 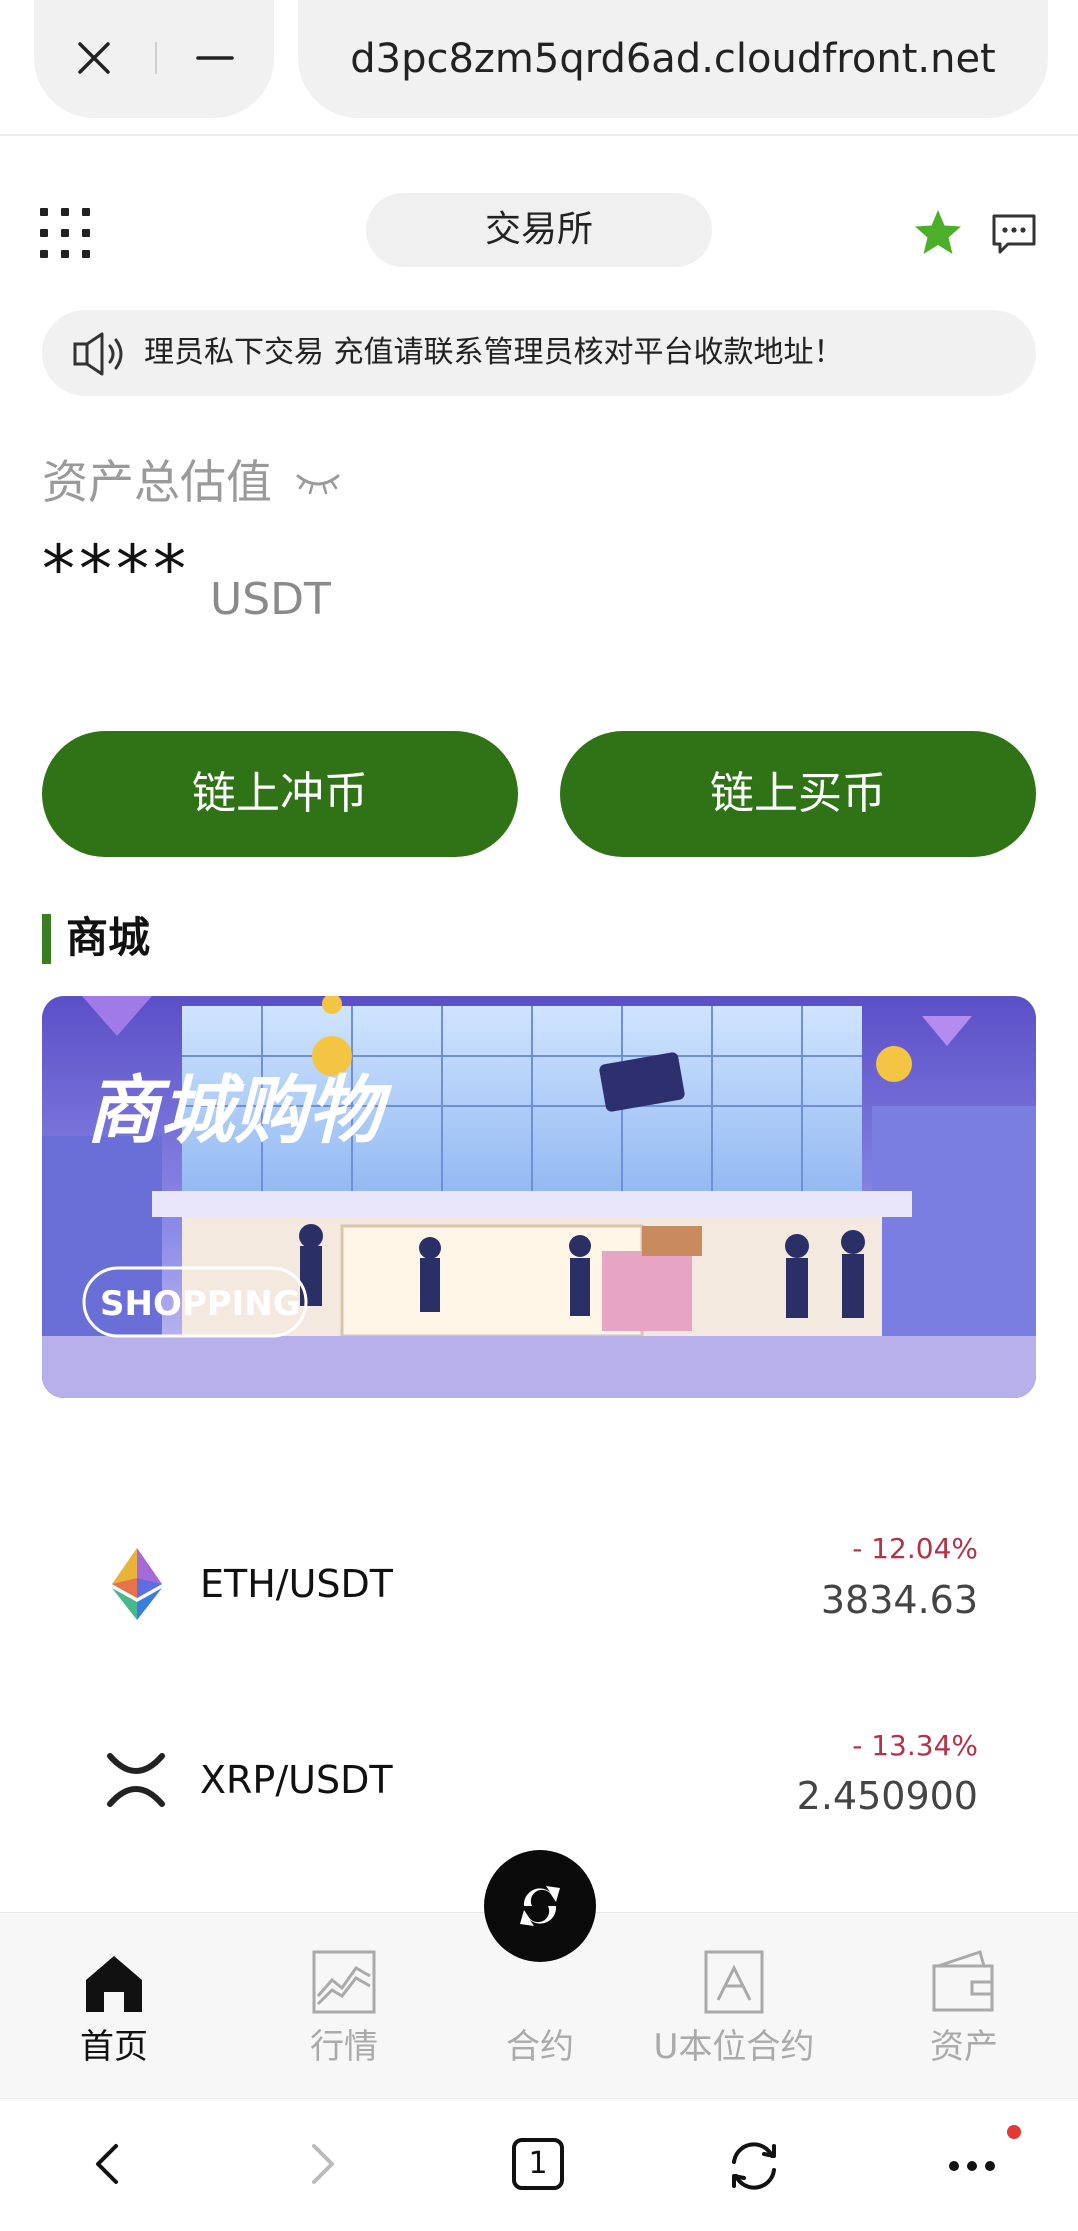 I want to click on market-chart-icon, so click(x=344, y=1982).